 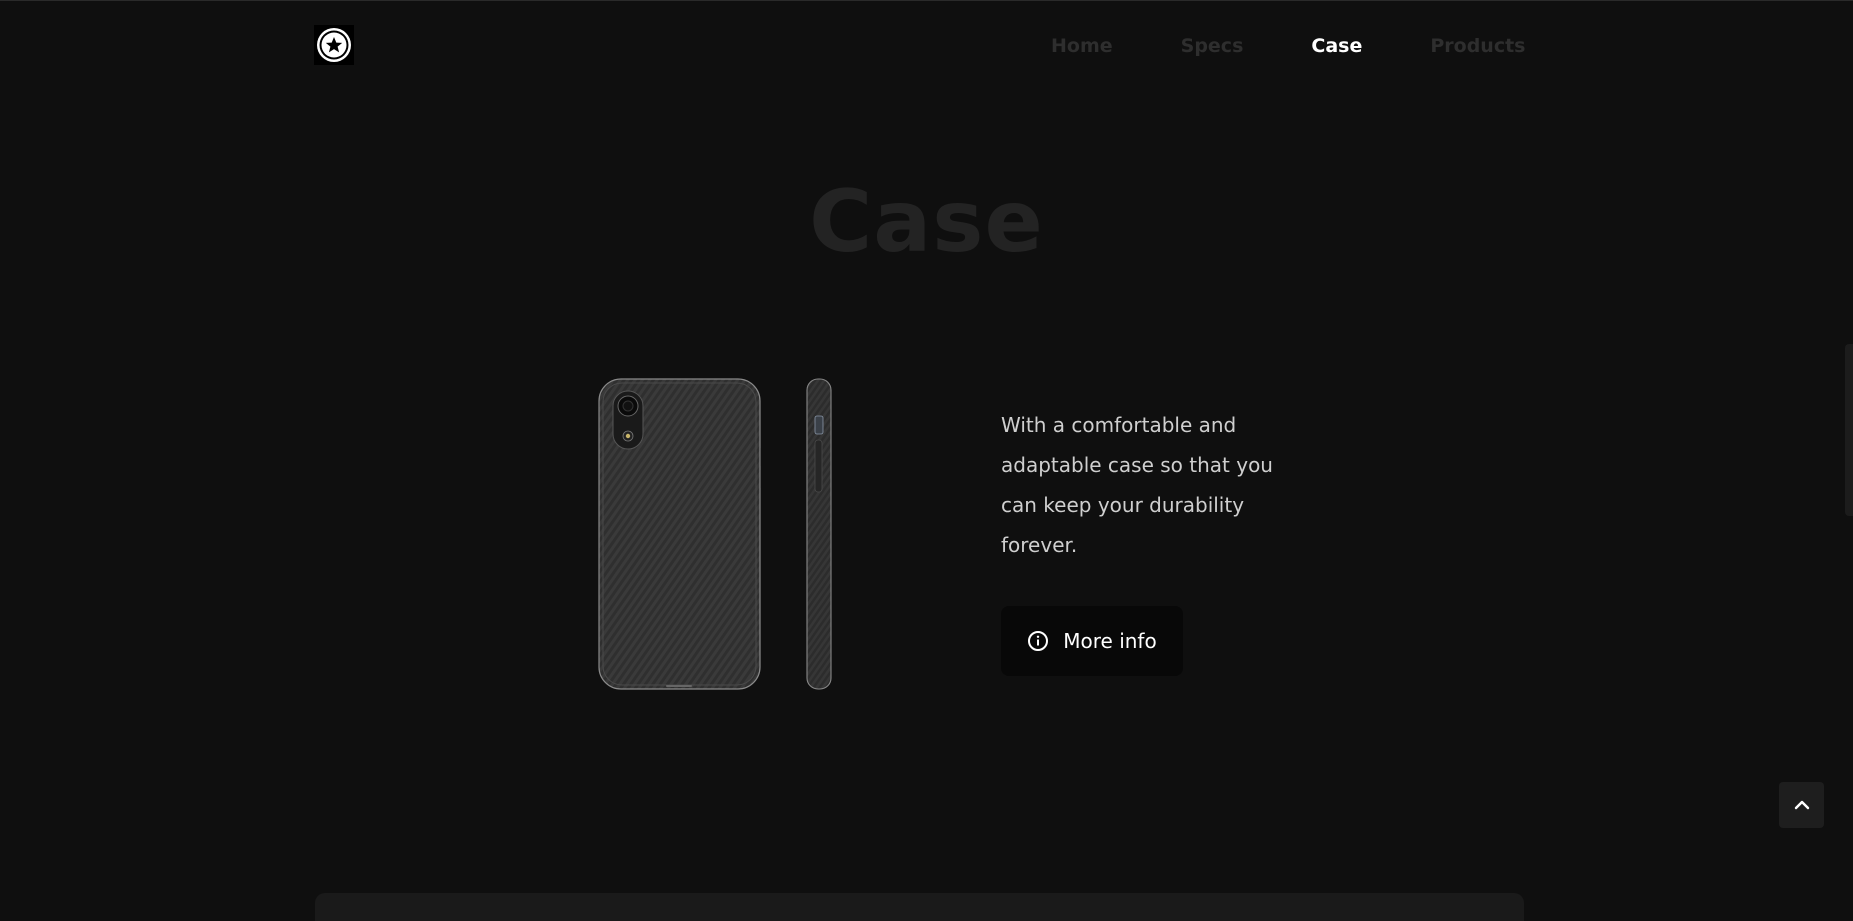 I want to click on info-circle-icon, so click(x=1038, y=641).